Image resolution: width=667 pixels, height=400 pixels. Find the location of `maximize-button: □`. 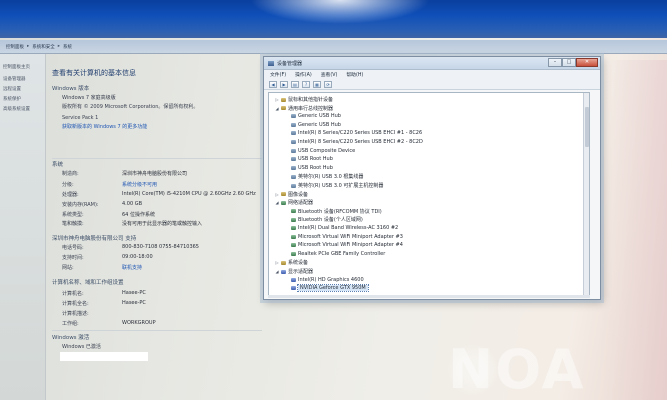

maximize-button: □ is located at coordinates (569, 62).